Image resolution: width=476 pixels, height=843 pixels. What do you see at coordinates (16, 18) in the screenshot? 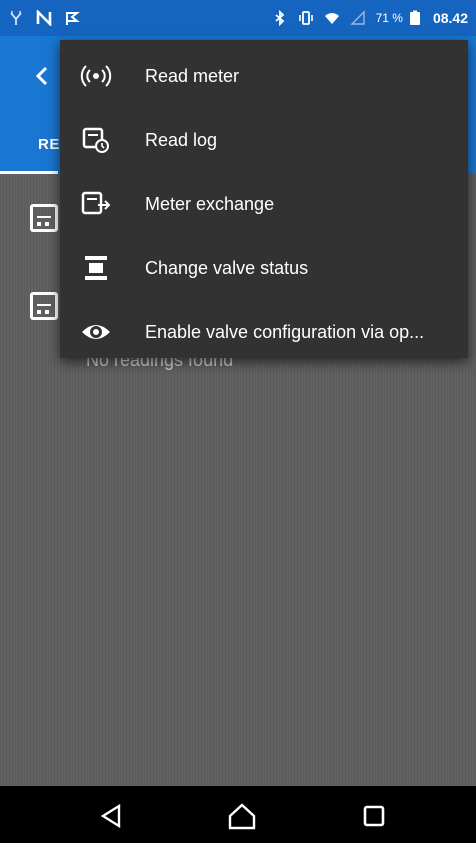
I see `signal-antenna-icon` at bounding box center [16, 18].